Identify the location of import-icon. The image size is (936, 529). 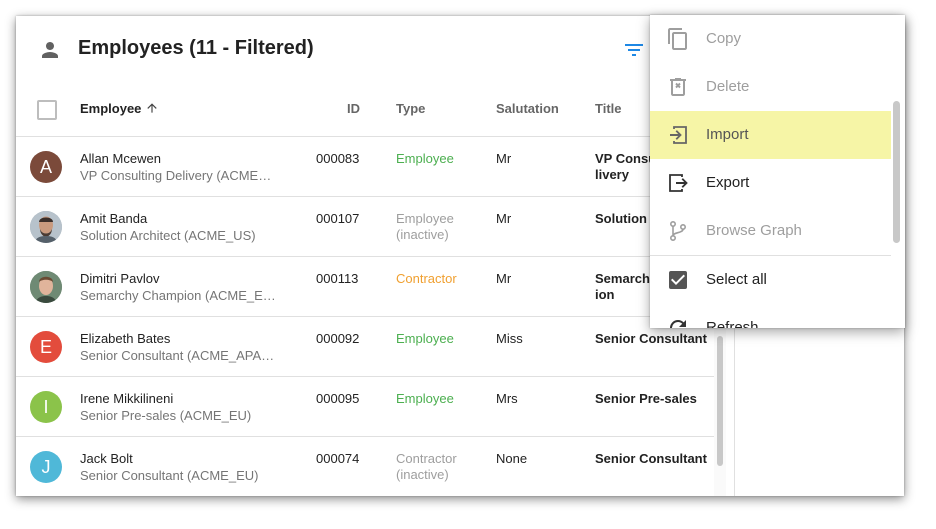
(678, 135).